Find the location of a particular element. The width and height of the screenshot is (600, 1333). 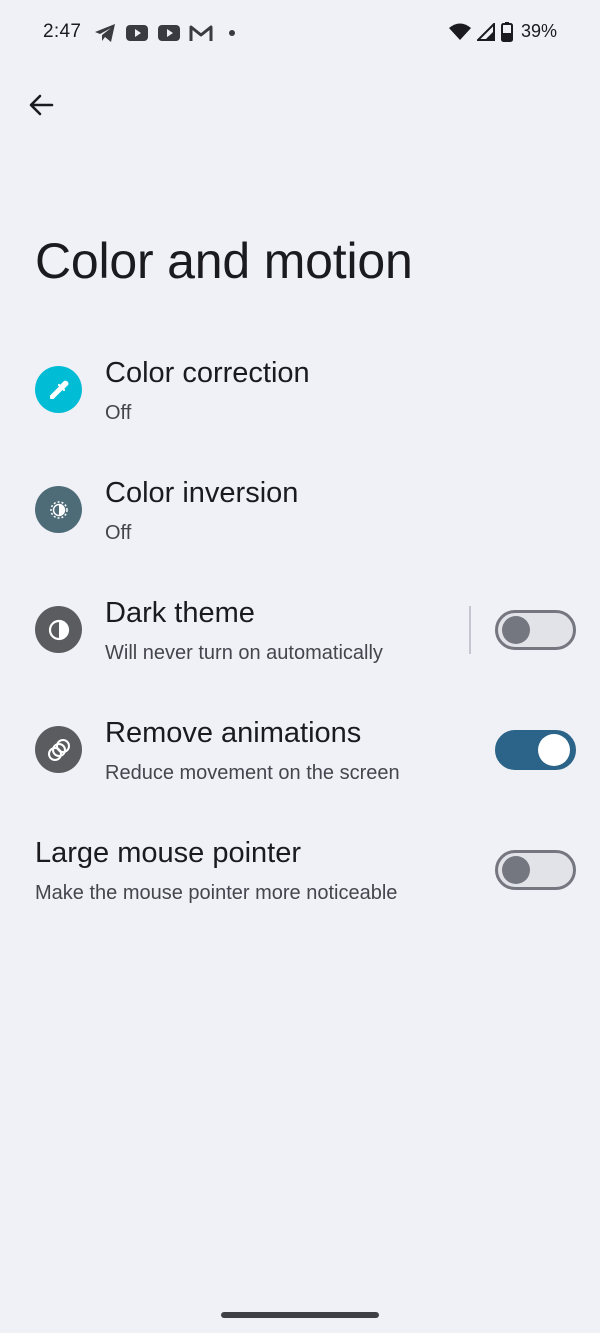

gmail-icon is located at coordinates (201, 33).